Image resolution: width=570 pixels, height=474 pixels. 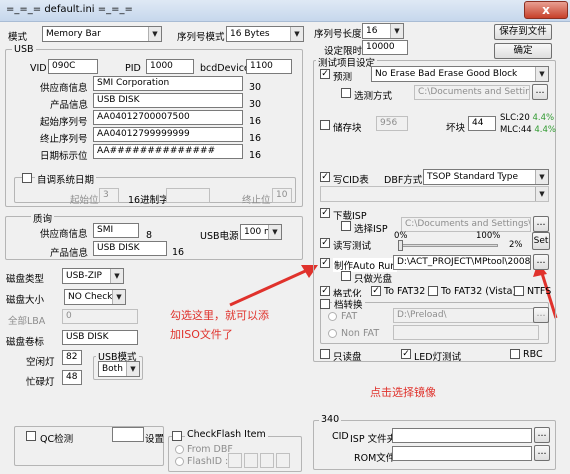 What do you see at coordinates (347, 357) in the screenshot?
I see `readonly-label: 只读盘` at bounding box center [347, 357].